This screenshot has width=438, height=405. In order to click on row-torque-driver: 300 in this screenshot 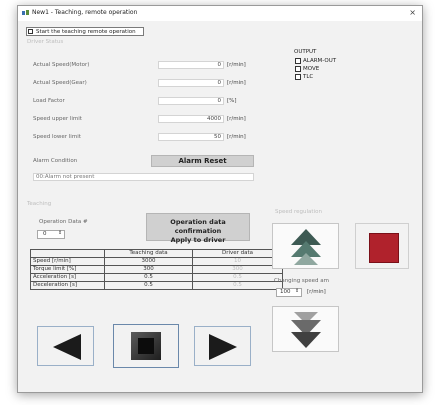, I will do `click(237, 269)`.